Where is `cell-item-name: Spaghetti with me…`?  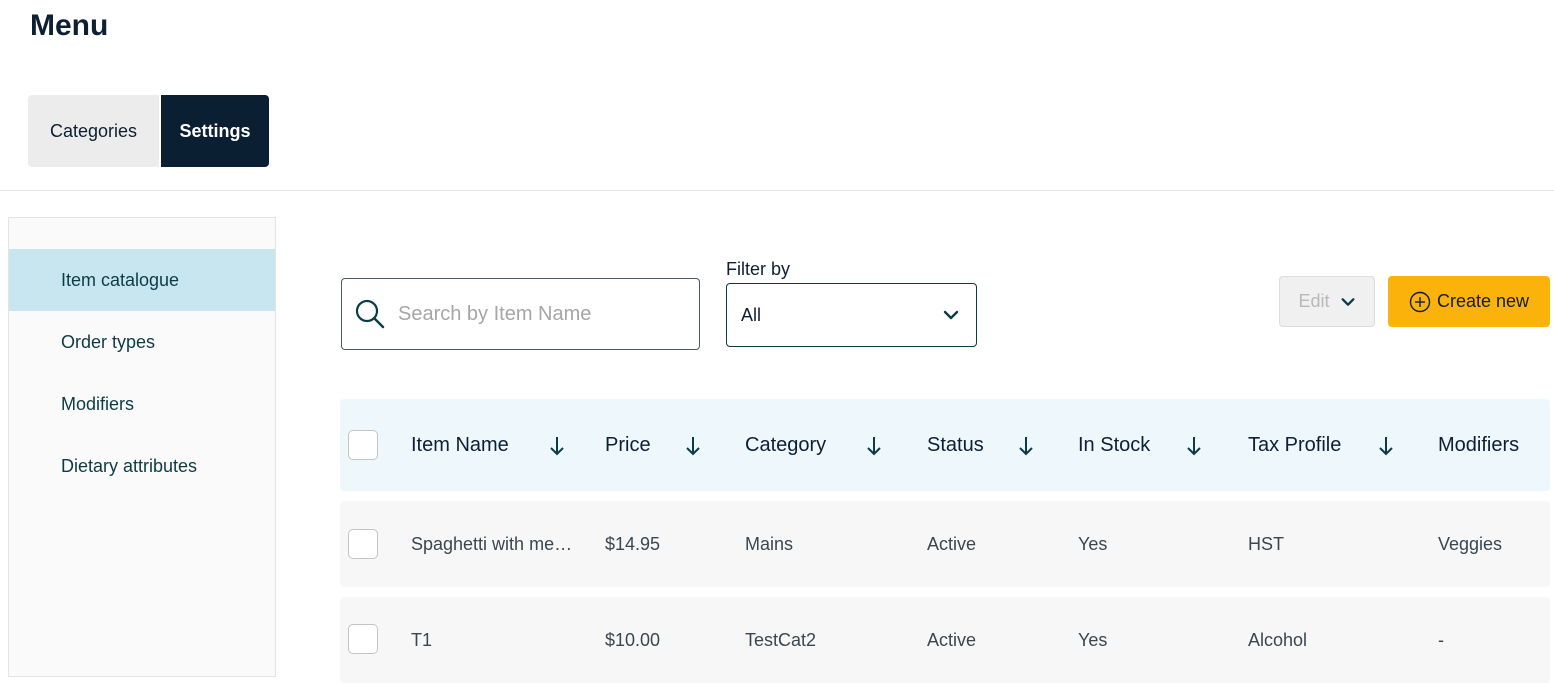
cell-item-name: Spaghetti with me… is located at coordinates (492, 543).